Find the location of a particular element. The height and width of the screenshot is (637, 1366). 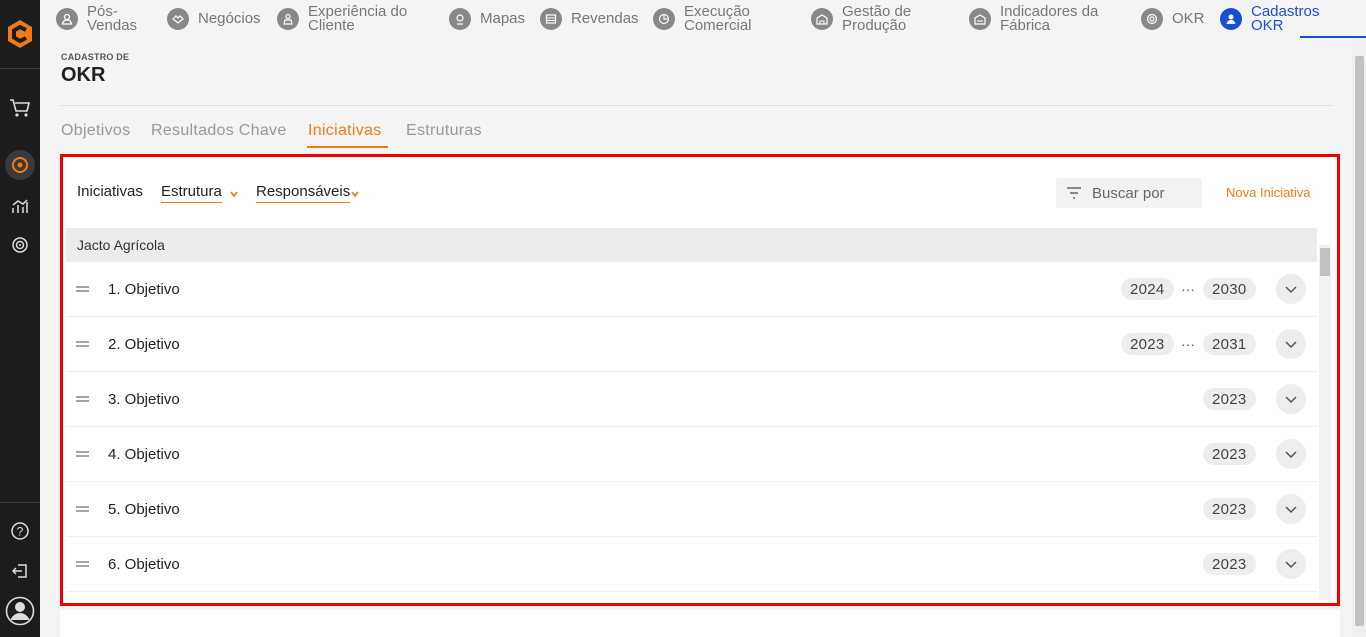

objective-label: 5. Objetivo is located at coordinates (144, 509).